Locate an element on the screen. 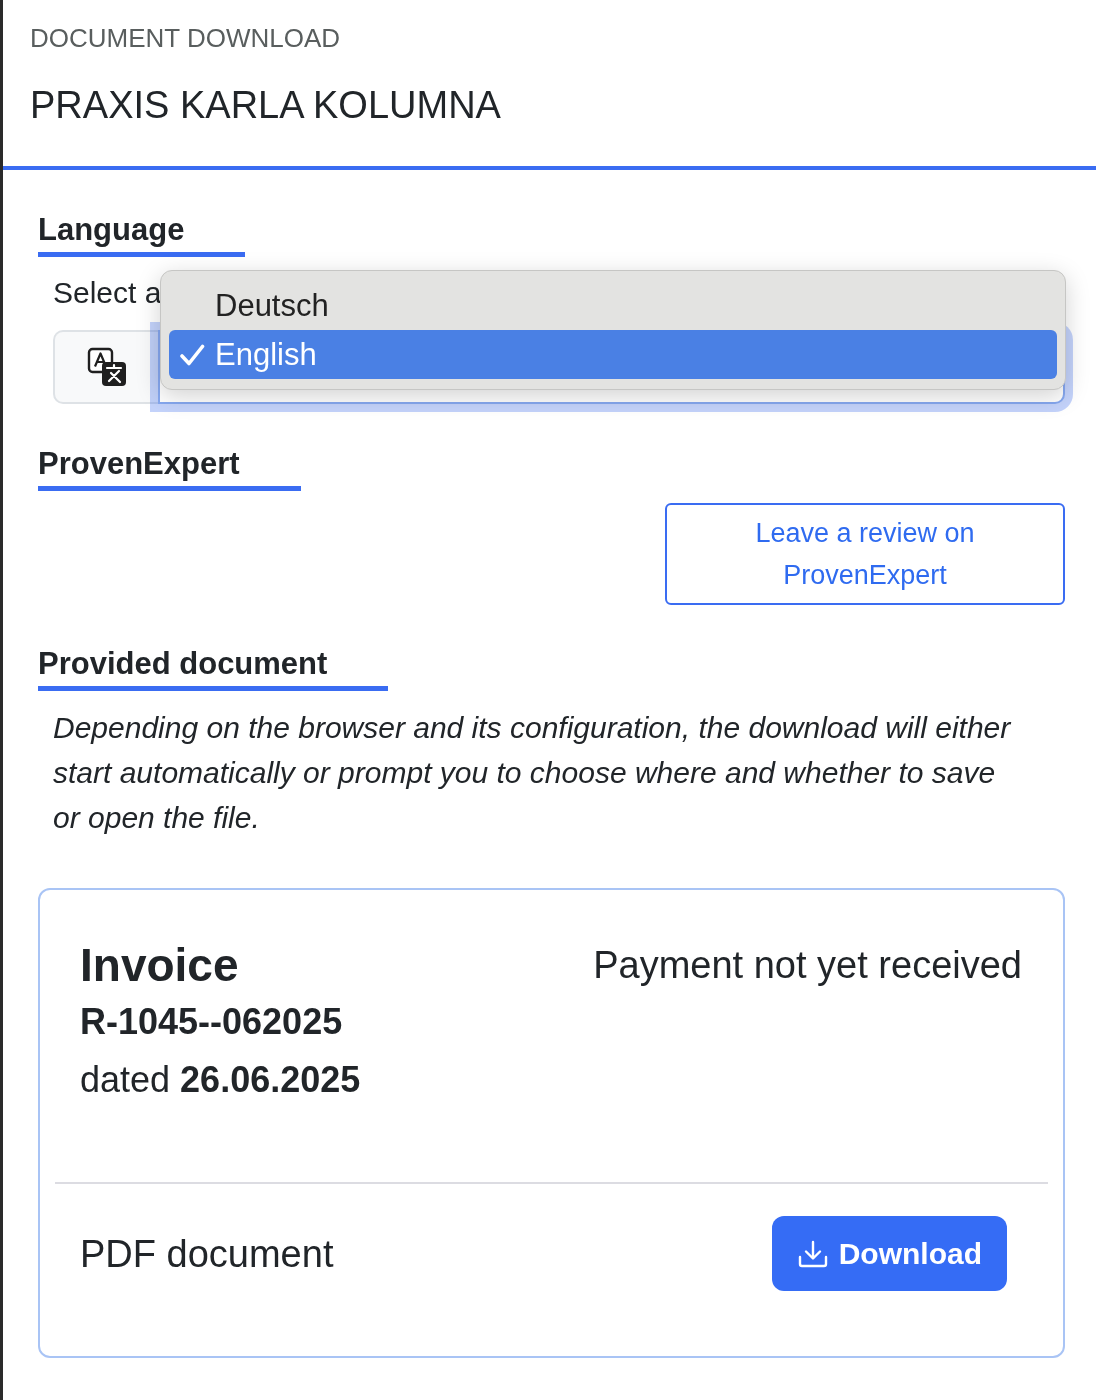 Image resolution: width=1096 pixels, height=1400 pixels. document-date: dated 26.06.2025 is located at coordinates (220, 1080).